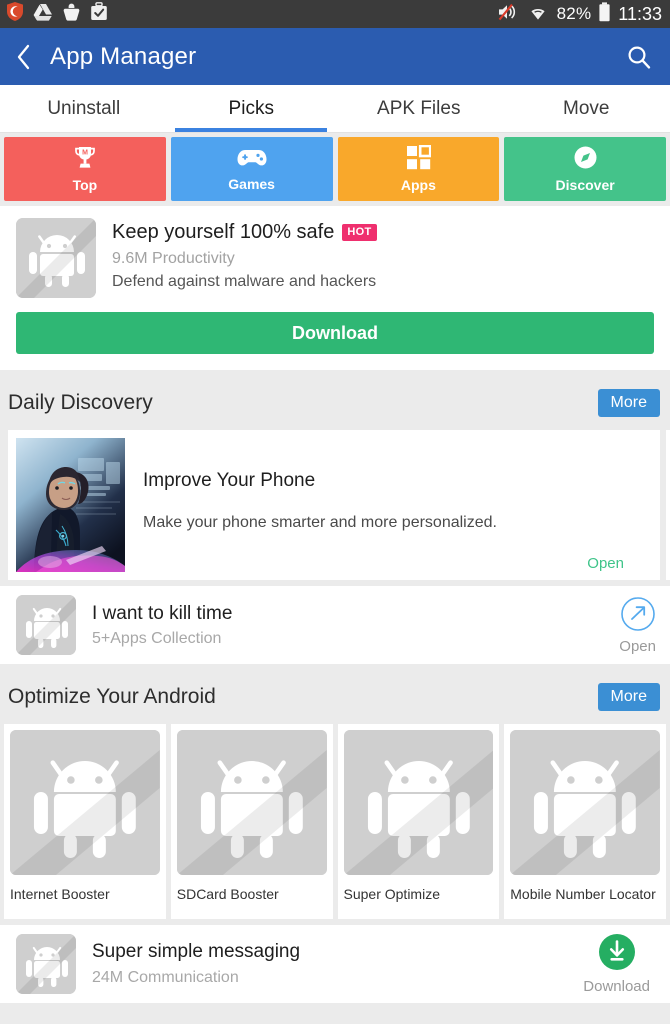 This screenshot has height=1024, width=670. What do you see at coordinates (329, 964) in the screenshot?
I see `bottom-app-info: Super simple messaging 24M Communication` at bounding box center [329, 964].